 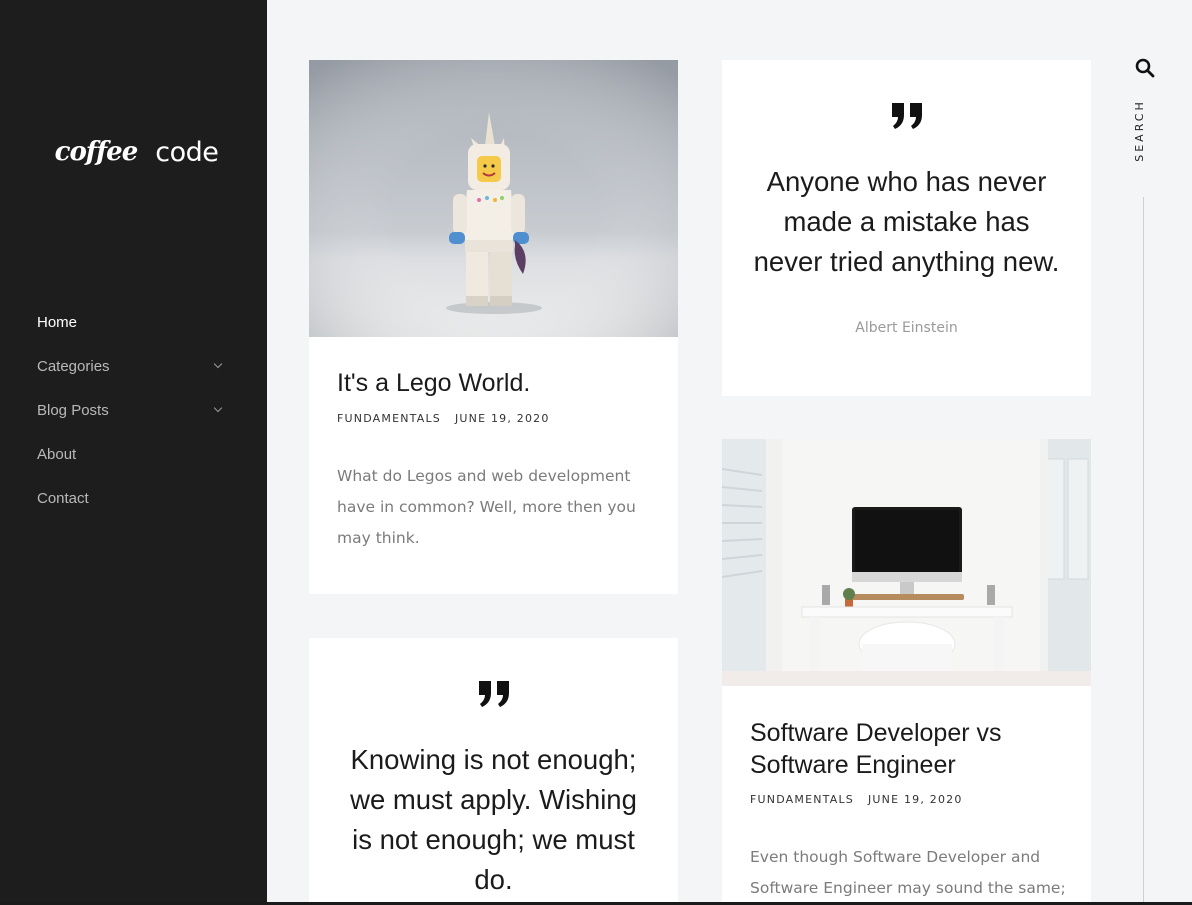 I want to click on search-label: SEARCH, so click(x=1139, y=130).